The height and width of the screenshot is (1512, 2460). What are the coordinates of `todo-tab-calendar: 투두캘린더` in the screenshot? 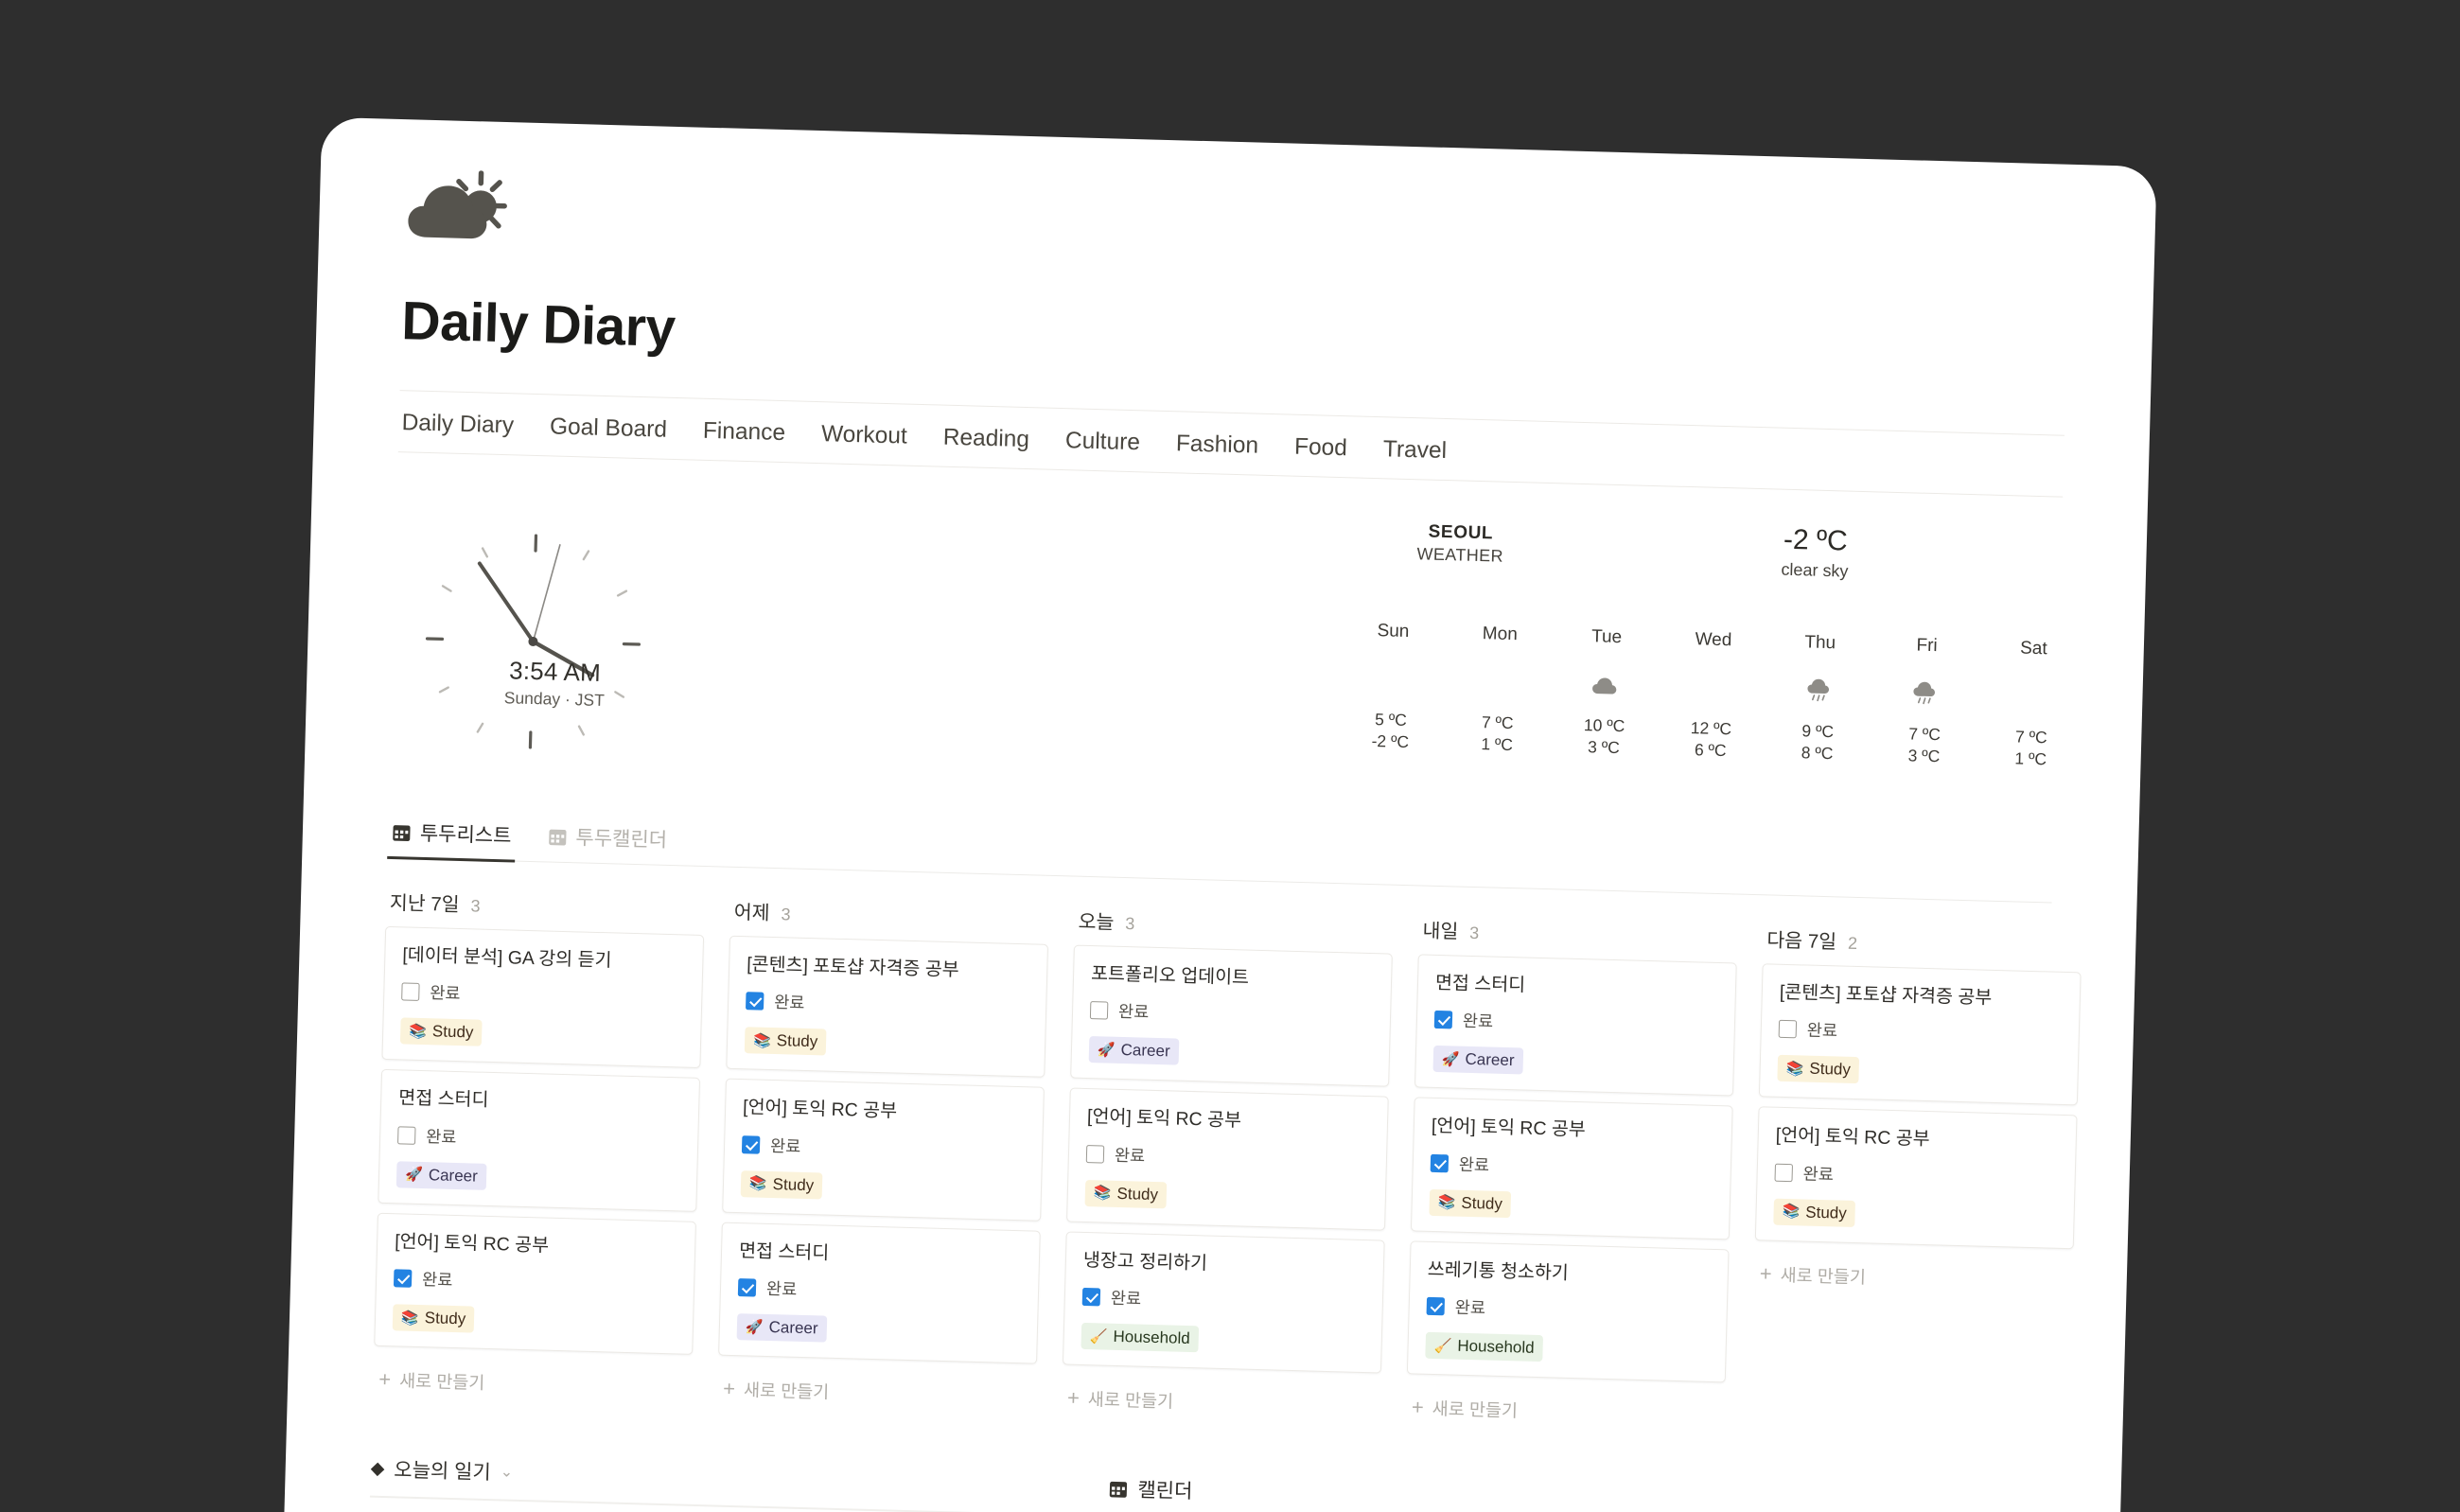 It's located at (607, 840).